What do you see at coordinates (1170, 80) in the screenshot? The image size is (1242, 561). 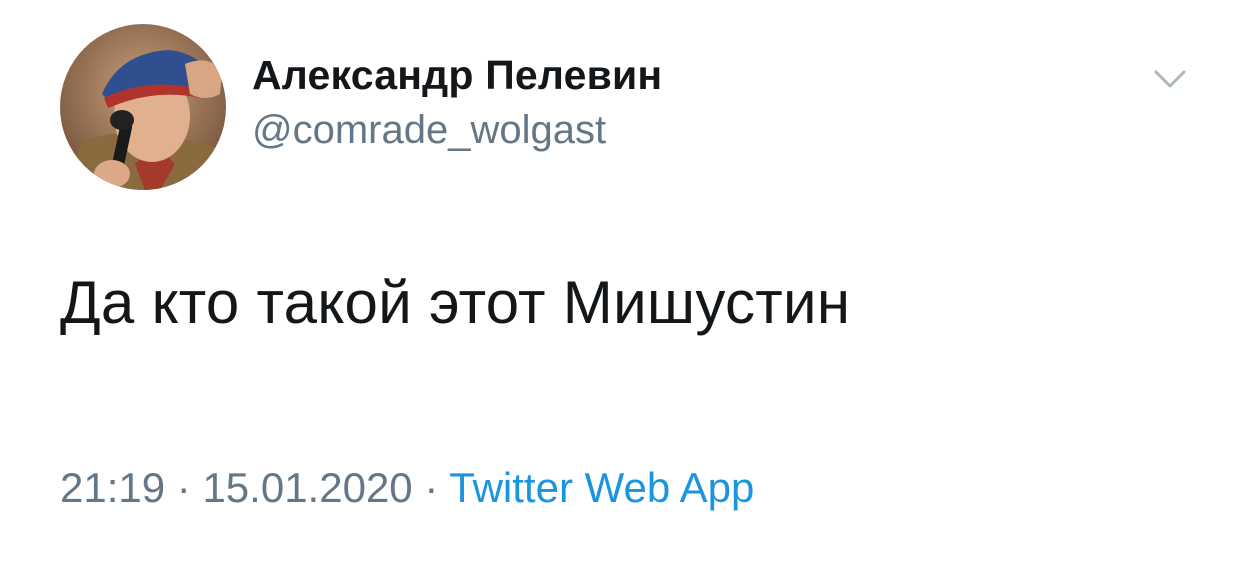 I see `chevron-down-icon` at bounding box center [1170, 80].